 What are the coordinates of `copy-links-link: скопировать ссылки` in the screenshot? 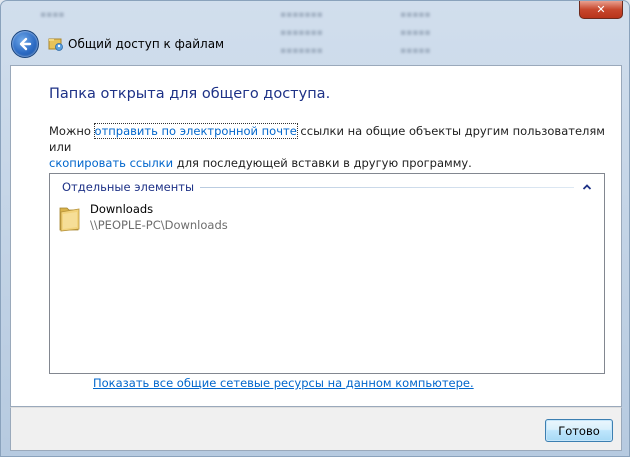 It's located at (111, 163).